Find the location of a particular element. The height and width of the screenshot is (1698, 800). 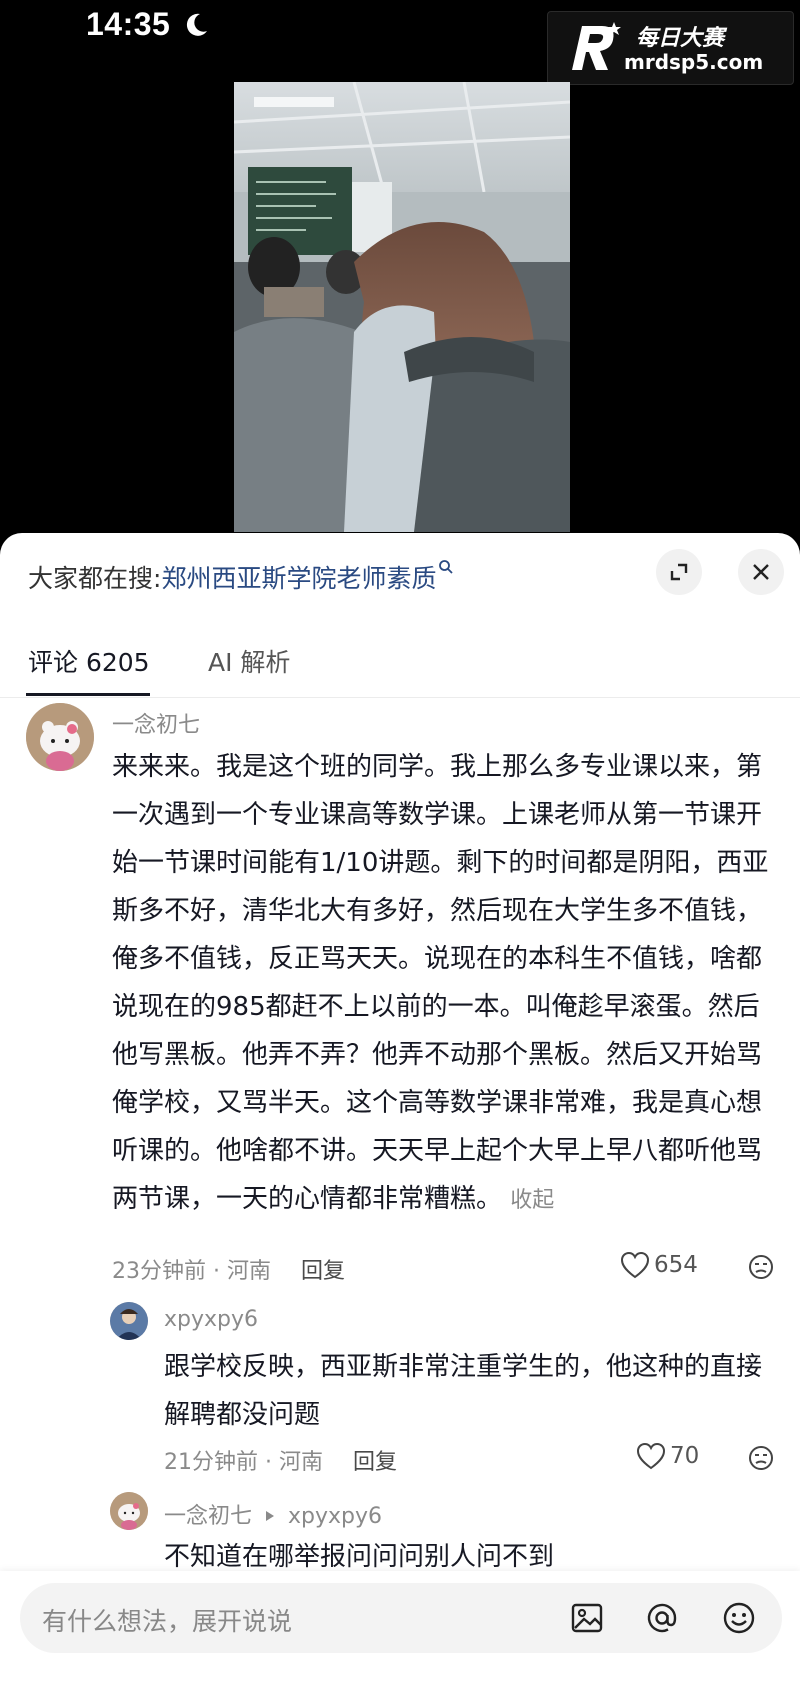

reply-username: 一念初七 xpyxpy6 is located at coordinates (273, 1514).